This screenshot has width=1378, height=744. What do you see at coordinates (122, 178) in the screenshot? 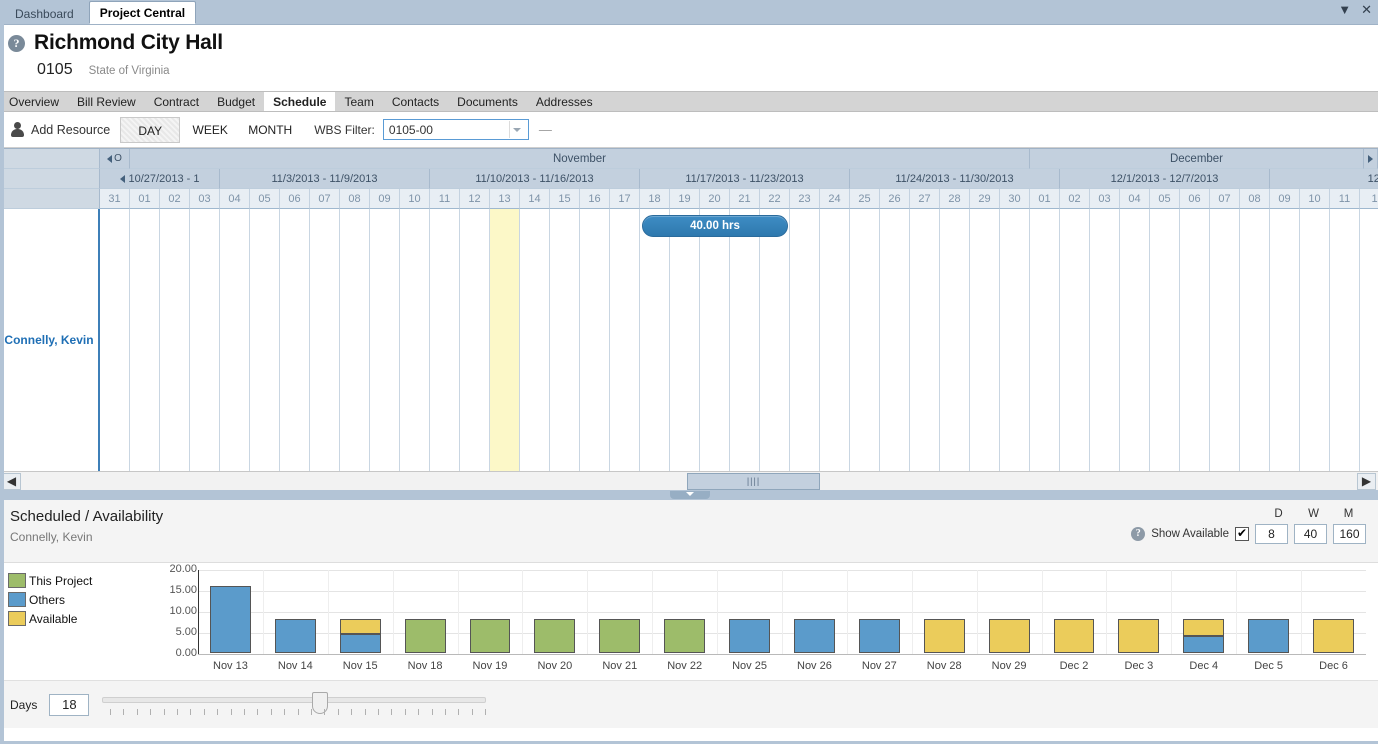
I see `chevron-left-icon` at bounding box center [122, 178].